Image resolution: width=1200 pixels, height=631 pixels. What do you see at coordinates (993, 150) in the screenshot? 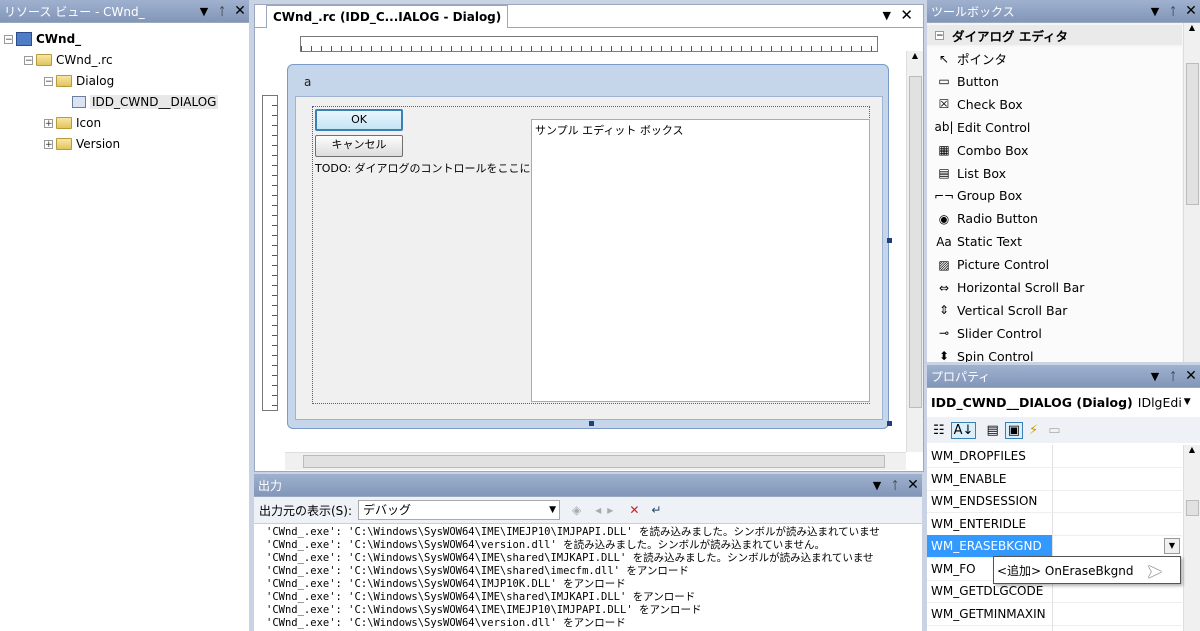
I see `toolbox-item-label: Combo Box` at bounding box center [993, 150].